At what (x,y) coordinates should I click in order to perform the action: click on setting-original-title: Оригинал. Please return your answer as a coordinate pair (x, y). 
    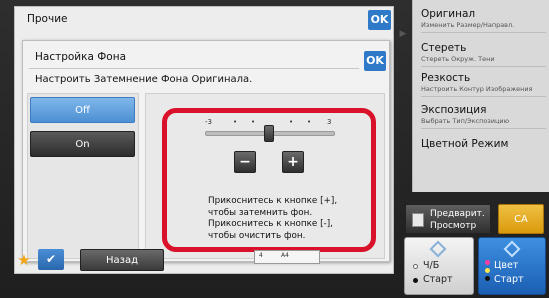
    Looking at the image, I should click on (448, 14).